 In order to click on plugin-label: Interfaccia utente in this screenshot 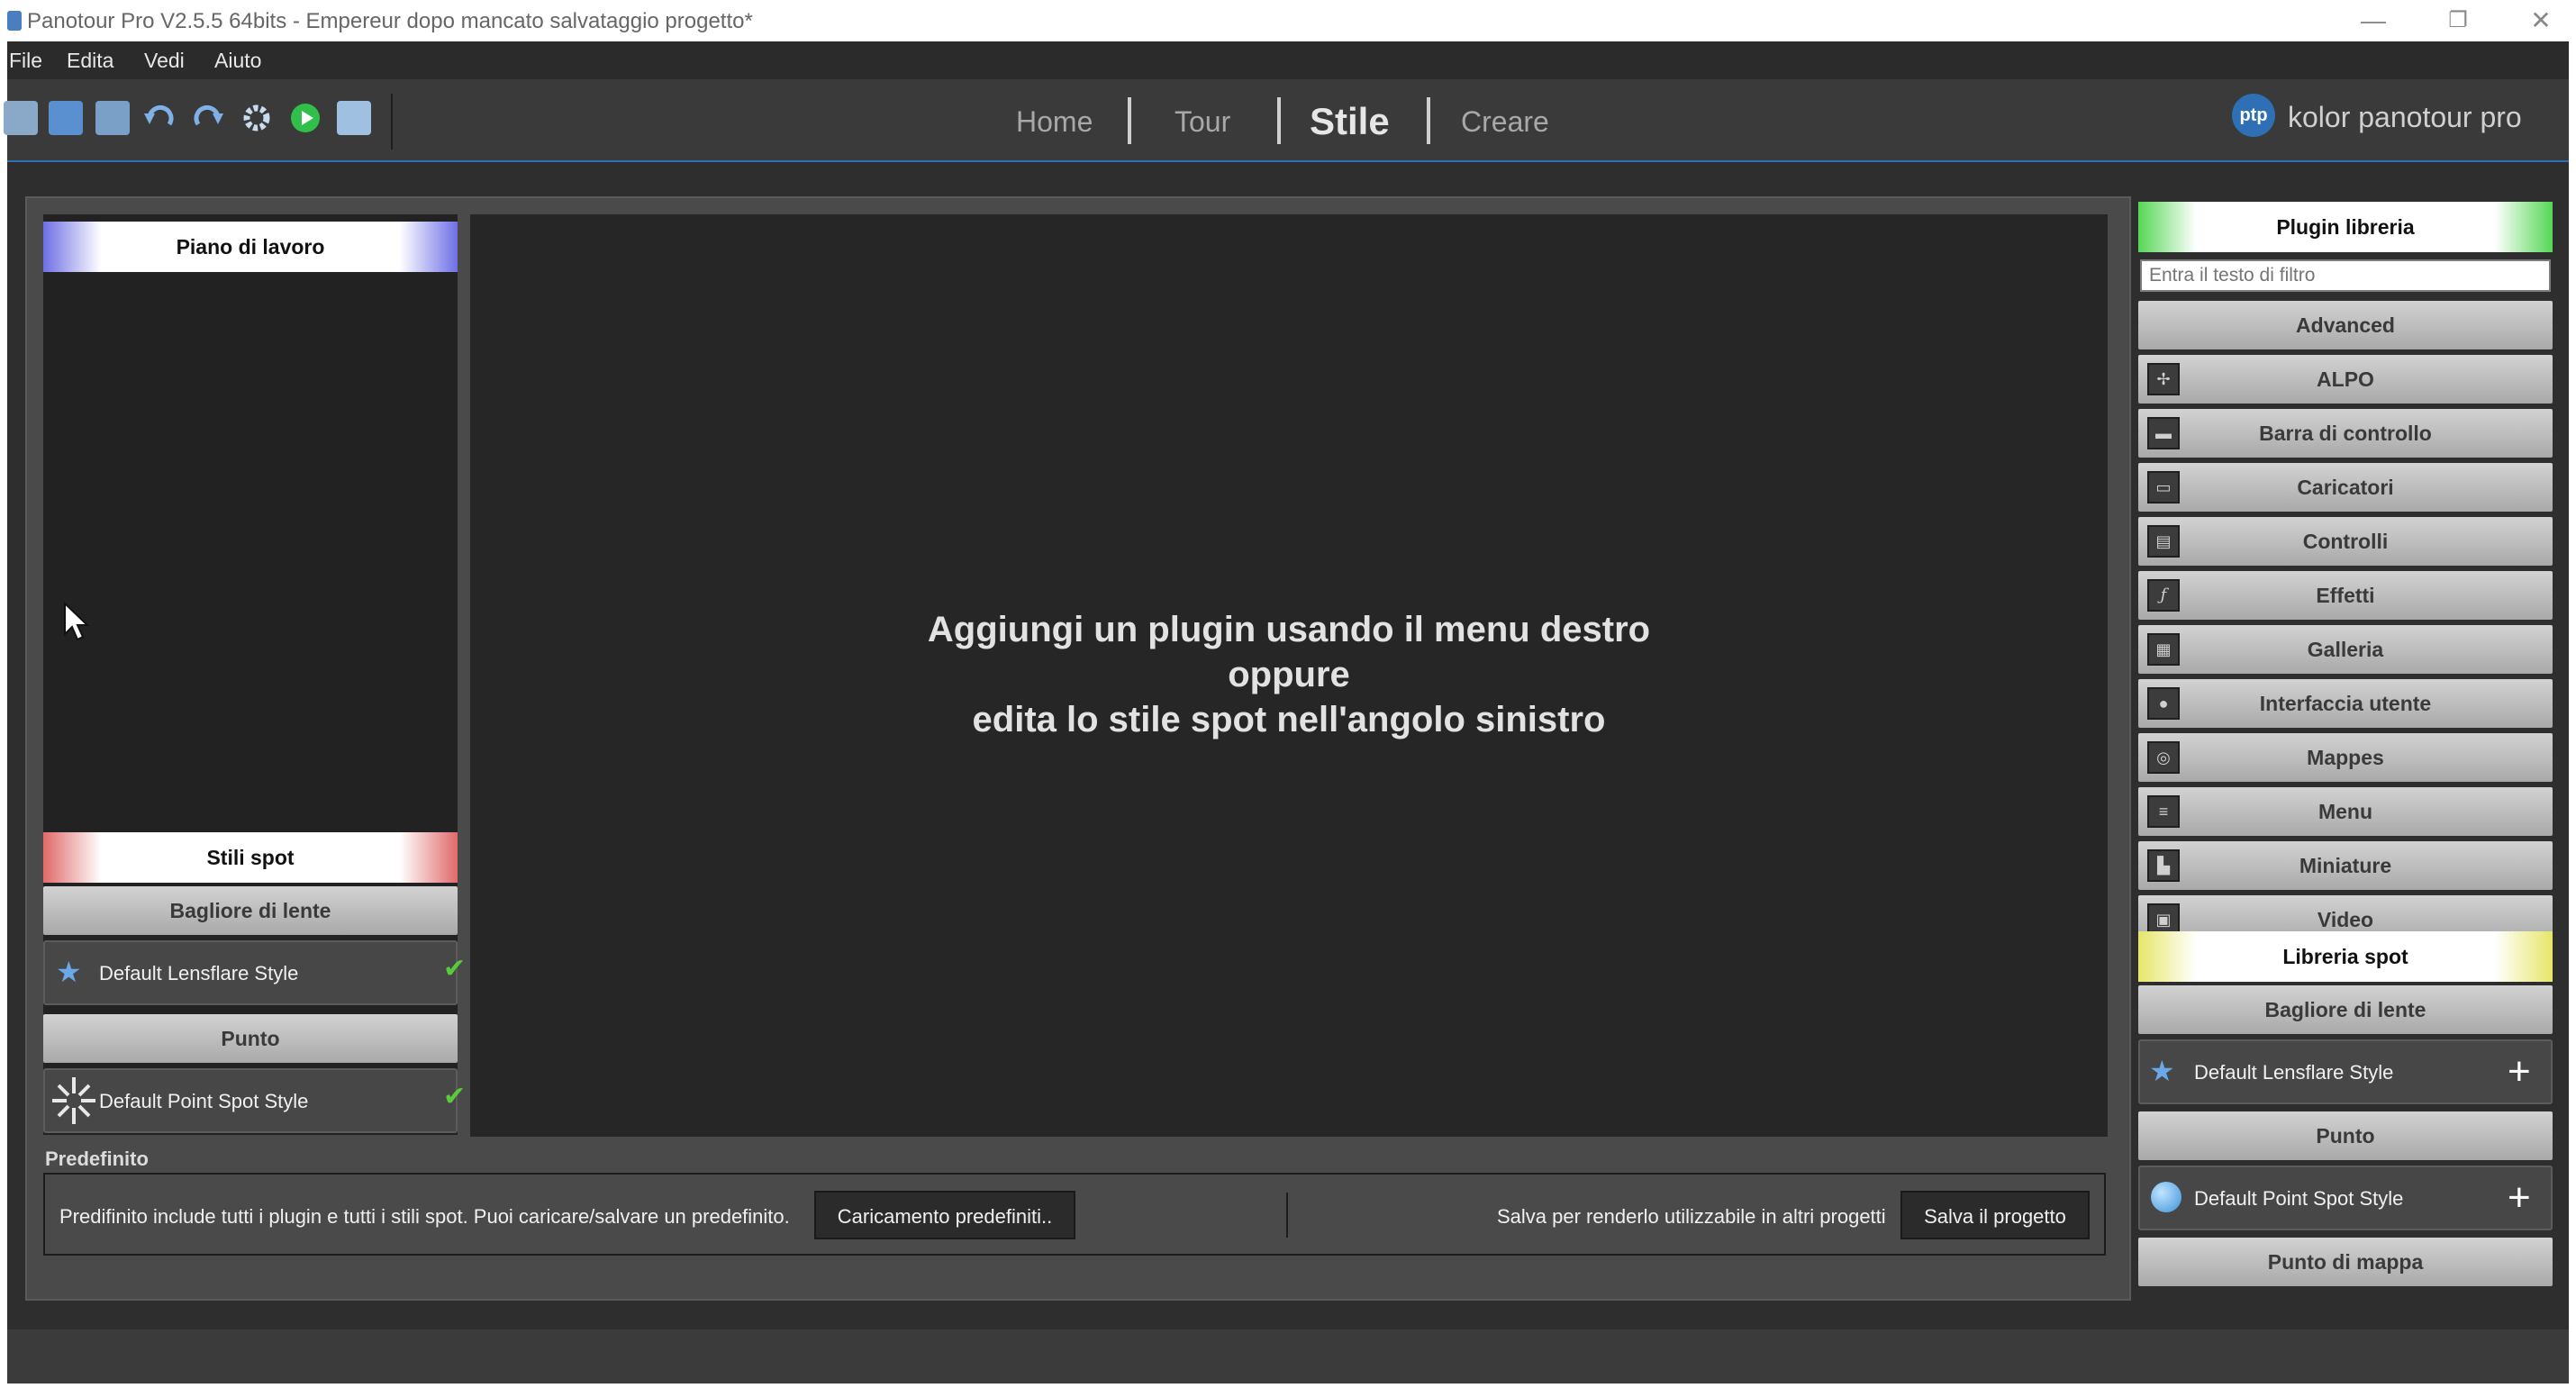, I will do `click(2346, 704)`.